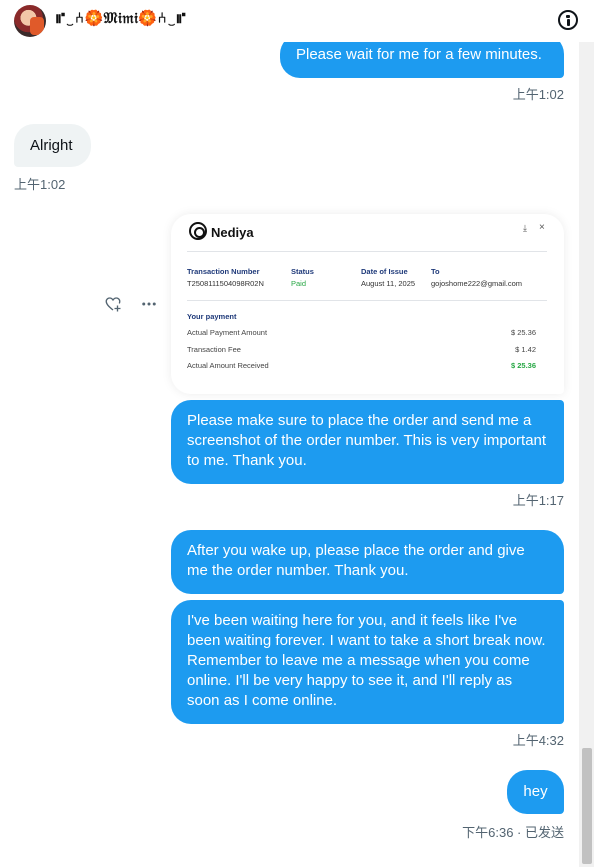 Image resolution: width=594 pixels, height=867 pixels. What do you see at coordinates (538, 740) in the screenshot?
I see `message-timestamp: 上午4:32` at bounding box center [538, 740].